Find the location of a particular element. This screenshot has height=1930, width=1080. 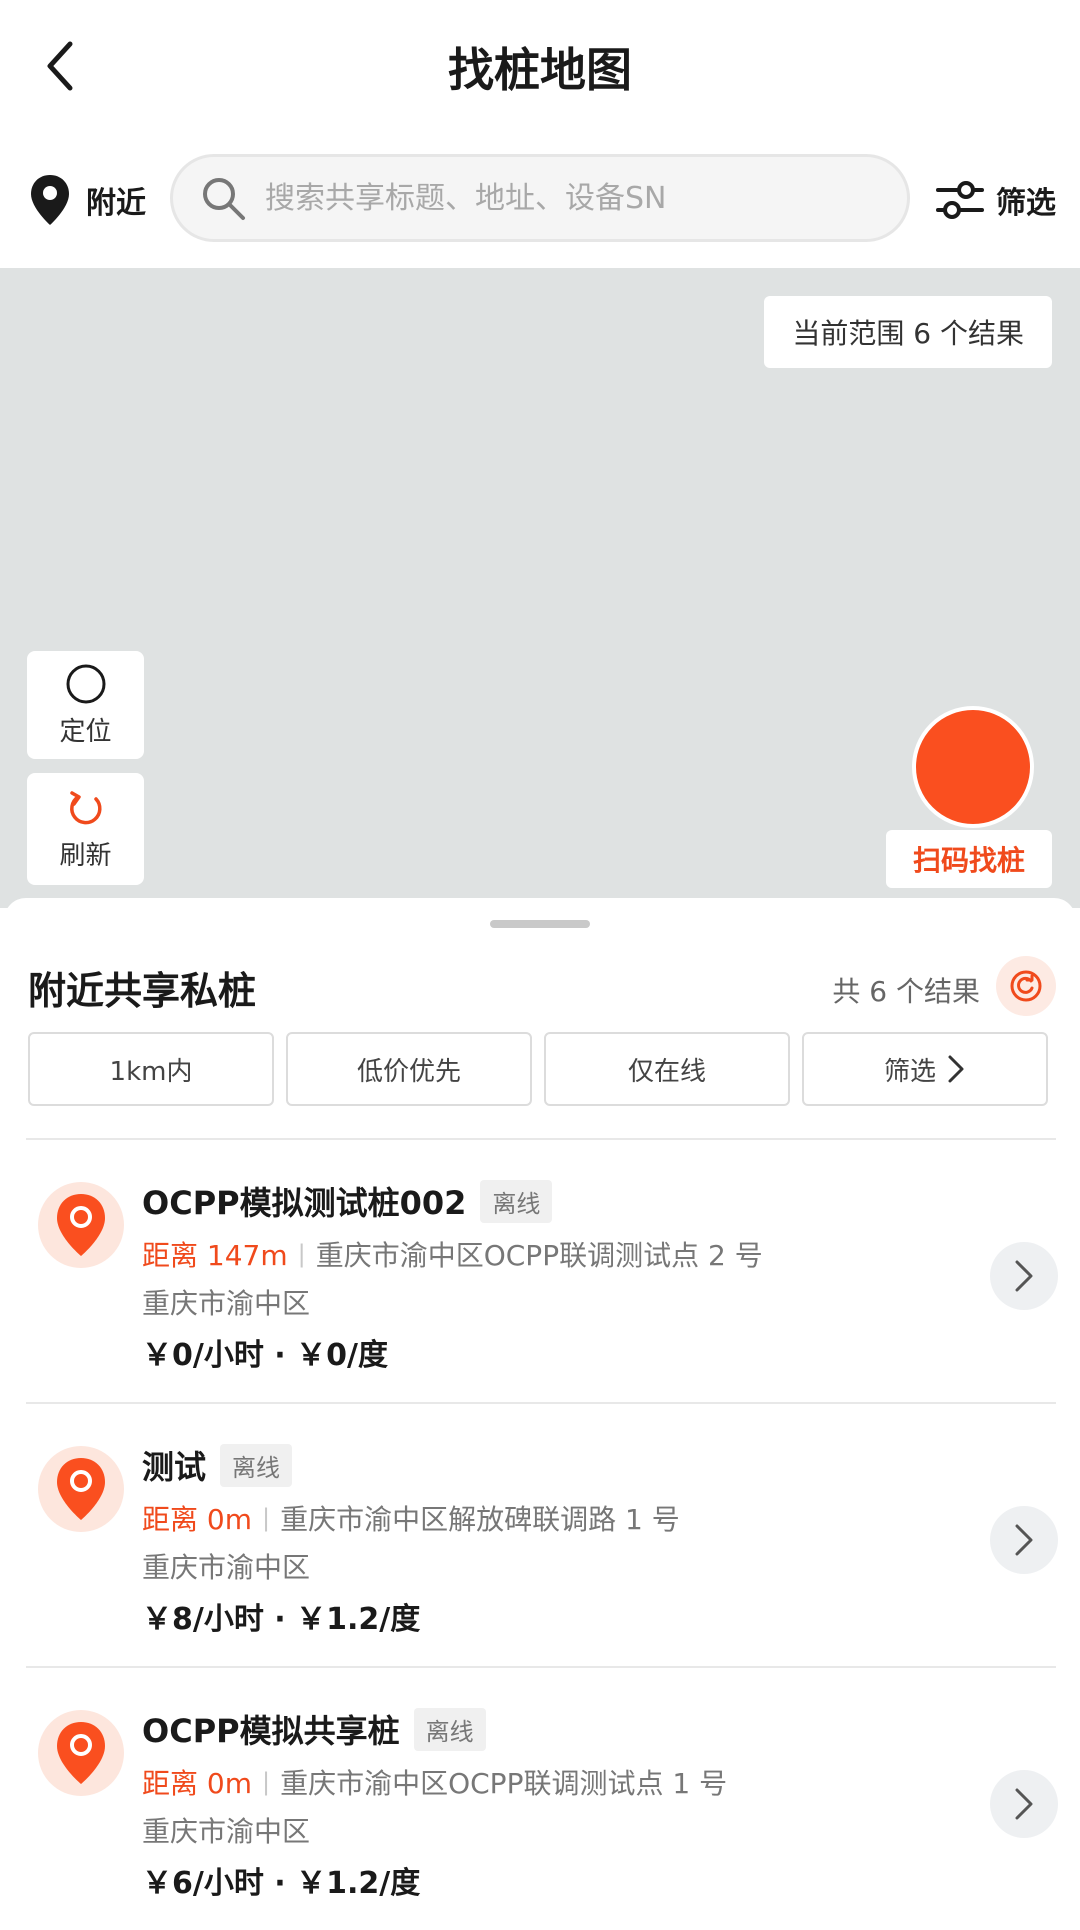

search-icon is located at coordinates (224, 199).